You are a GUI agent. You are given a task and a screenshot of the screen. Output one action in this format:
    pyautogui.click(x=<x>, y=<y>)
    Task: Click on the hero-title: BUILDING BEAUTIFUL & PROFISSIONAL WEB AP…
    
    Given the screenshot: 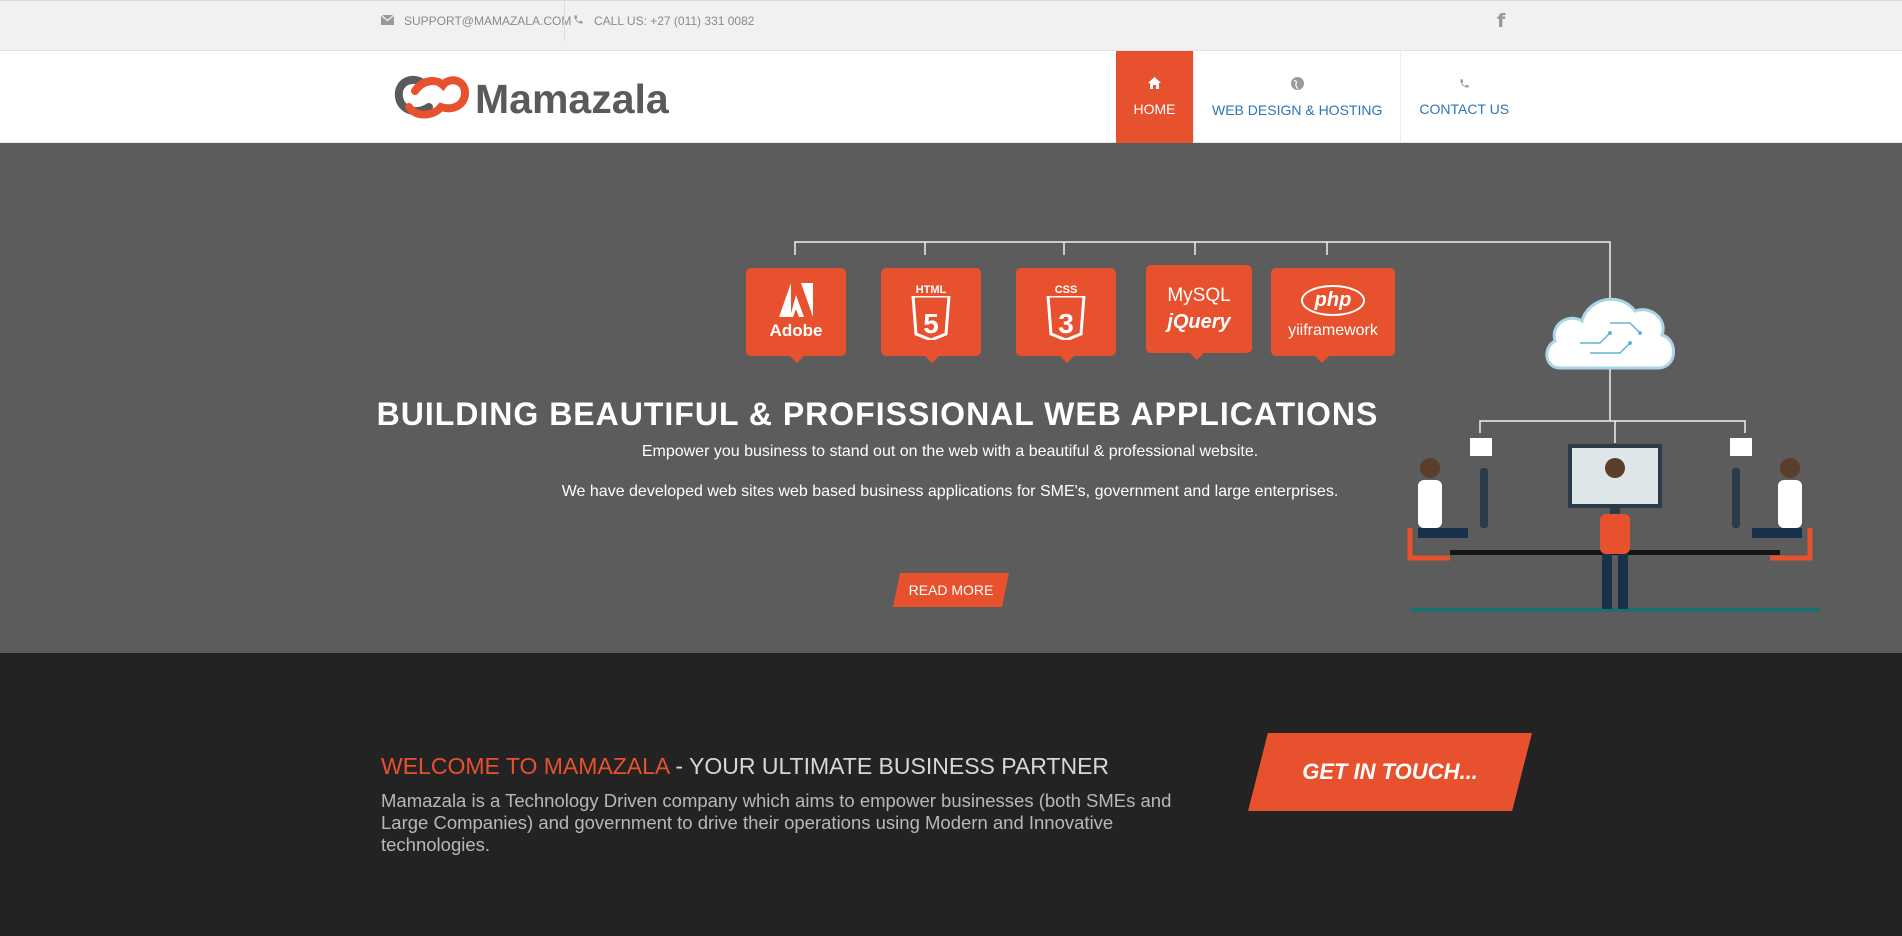 What is the action you would take?
    pyautogui.click(x=951, y=414)
    